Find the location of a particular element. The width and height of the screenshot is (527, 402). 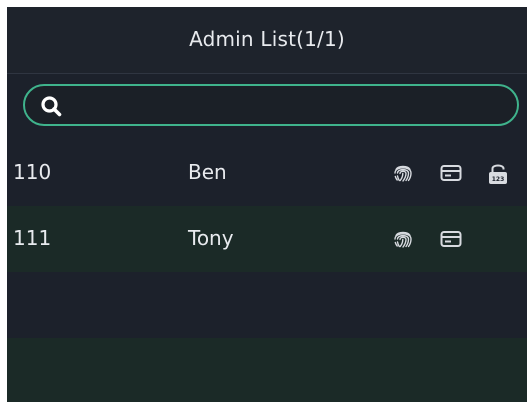

page-title: Admin List(1/1) is located at coordinates (267, 39).